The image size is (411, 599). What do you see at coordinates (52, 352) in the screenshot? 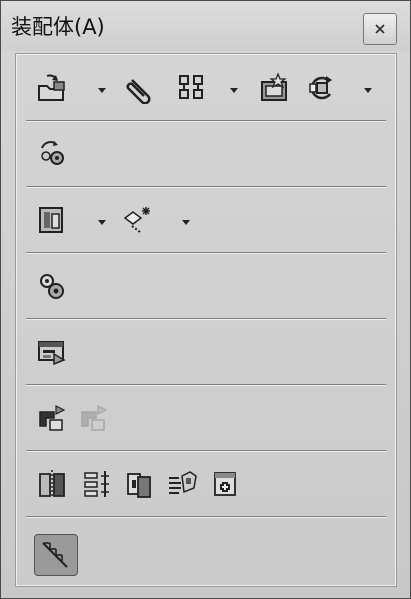
I see `assembly-visualization-icon` at bounding box center [52, 352].